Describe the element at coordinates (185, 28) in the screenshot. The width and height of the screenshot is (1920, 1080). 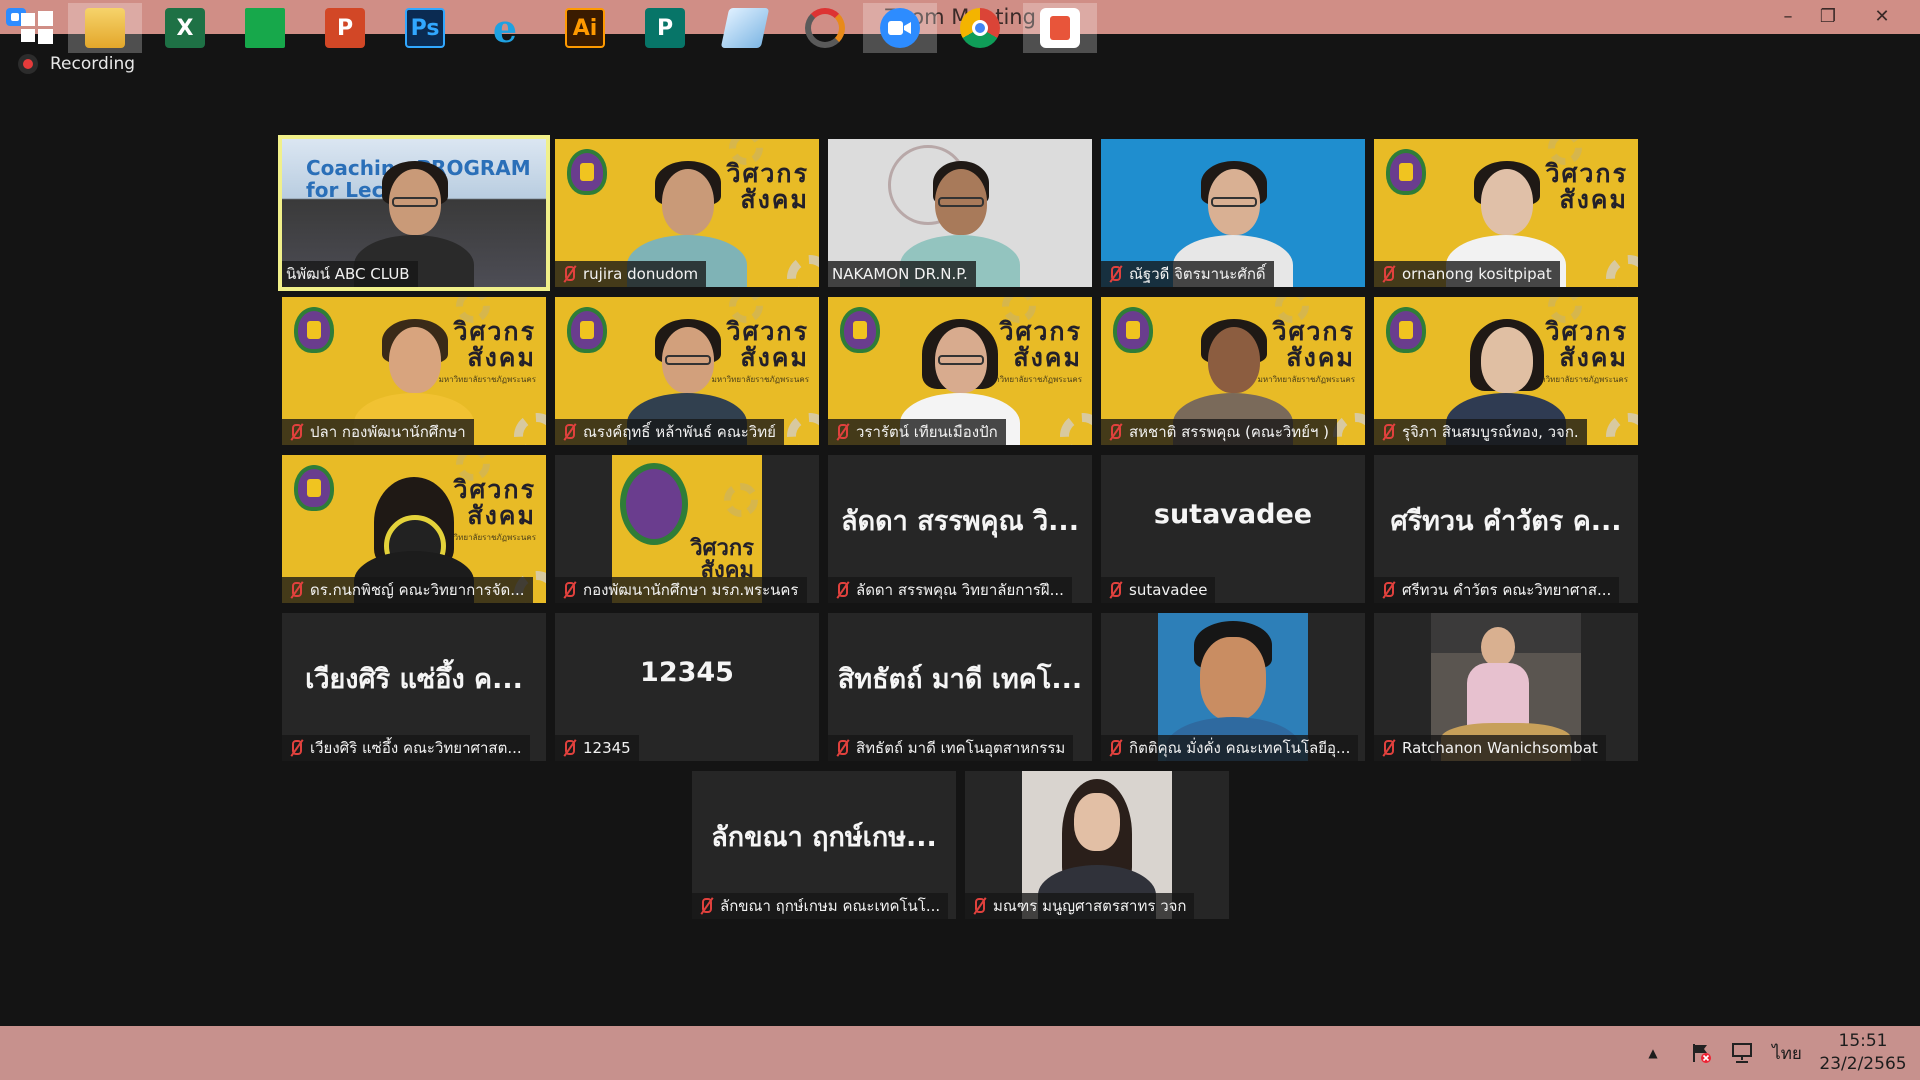
I see `taskbar-excel: X` at that location.